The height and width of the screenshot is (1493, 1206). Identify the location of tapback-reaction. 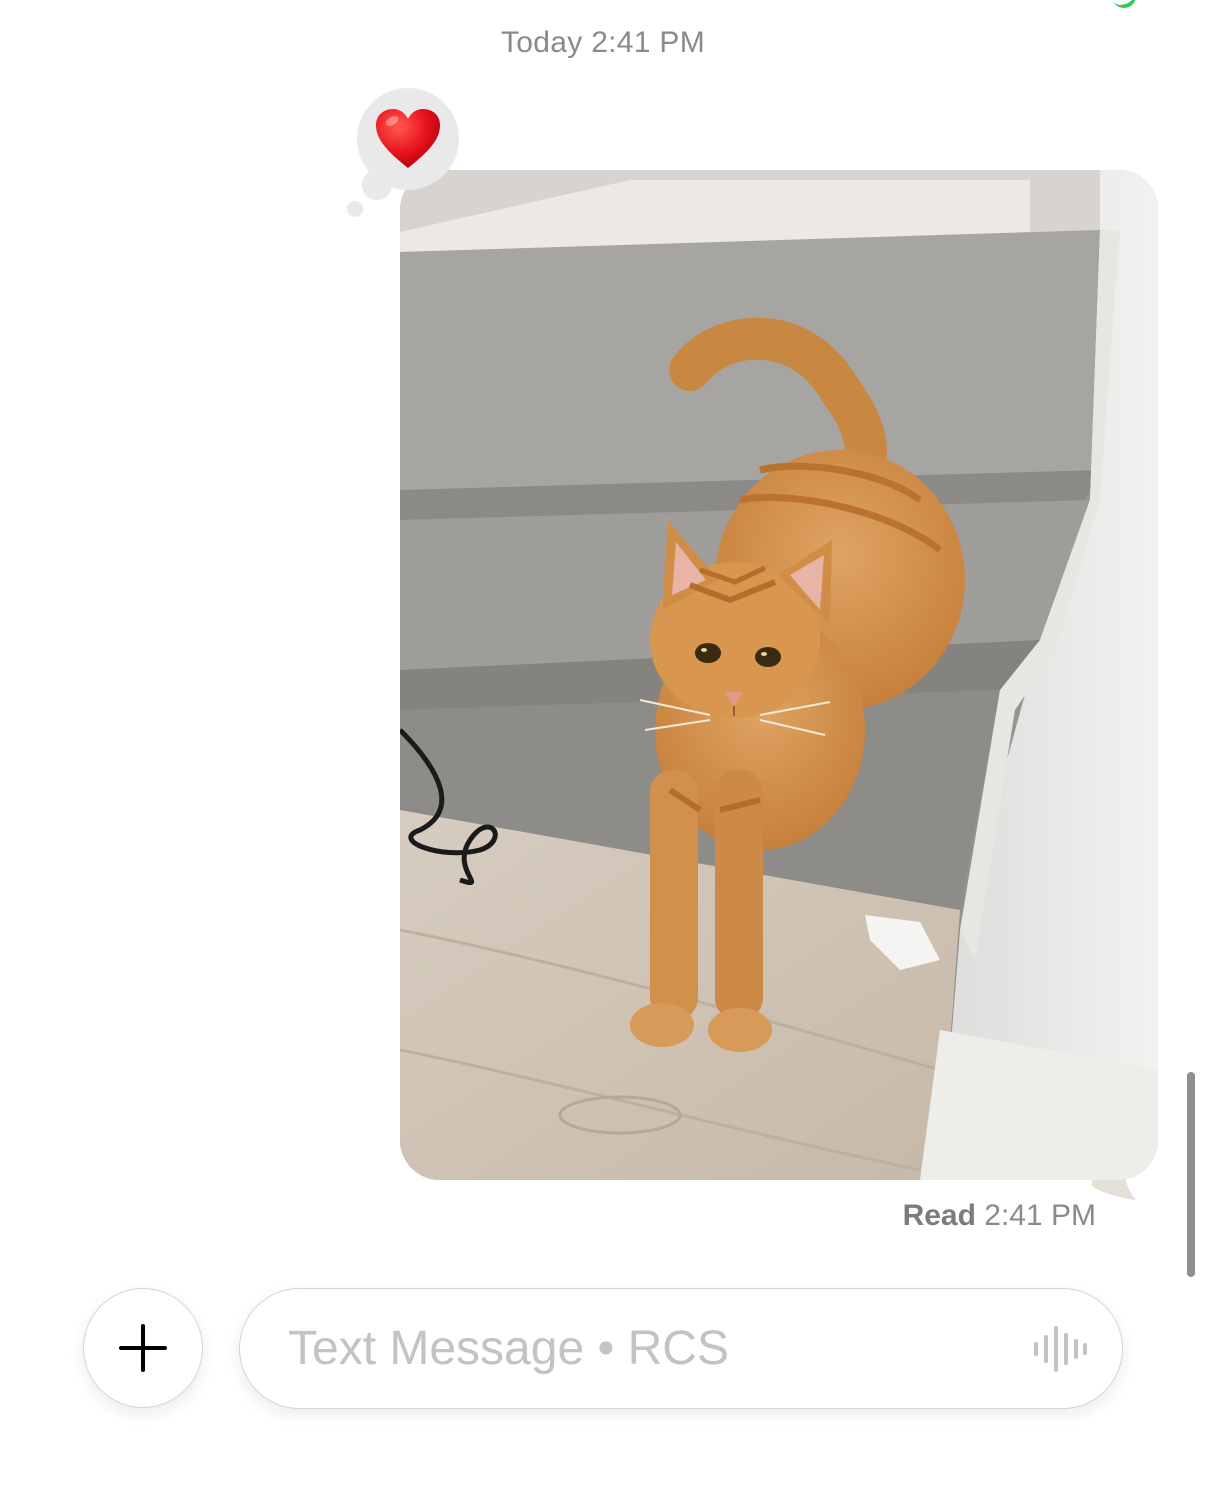
(408, 139).